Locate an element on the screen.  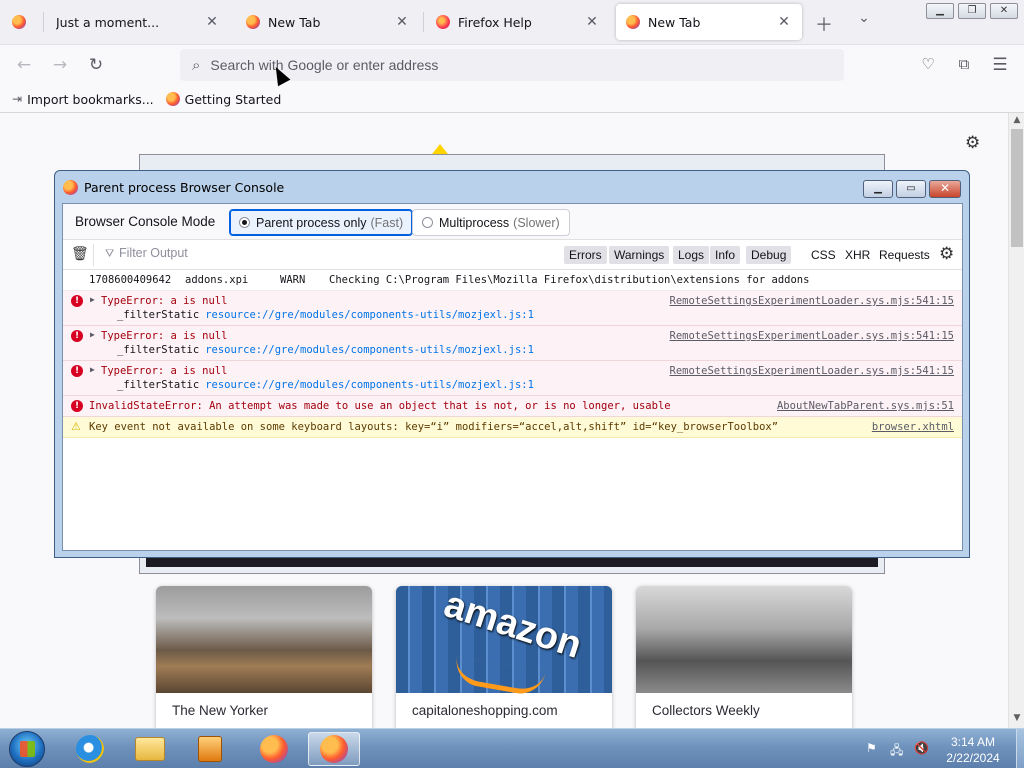
scroll-up-icon: ▲ is located at coordinates (1016, 120).